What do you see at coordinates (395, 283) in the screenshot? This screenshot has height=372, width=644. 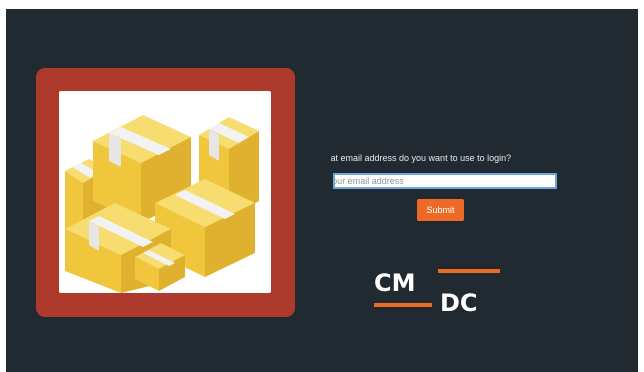 I see `logo-text-top: CM` at bounding box center [395, 283].